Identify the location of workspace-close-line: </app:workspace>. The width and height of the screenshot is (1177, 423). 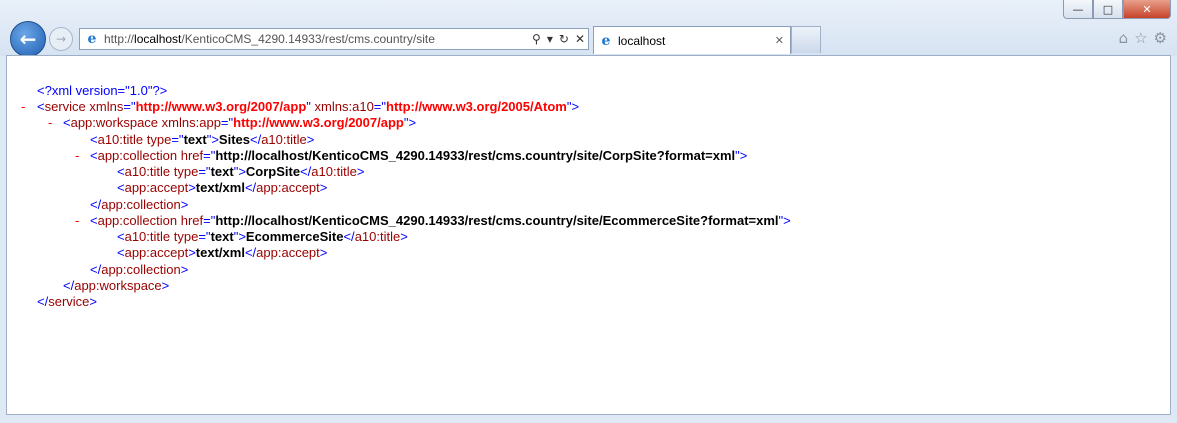
(116, 285).